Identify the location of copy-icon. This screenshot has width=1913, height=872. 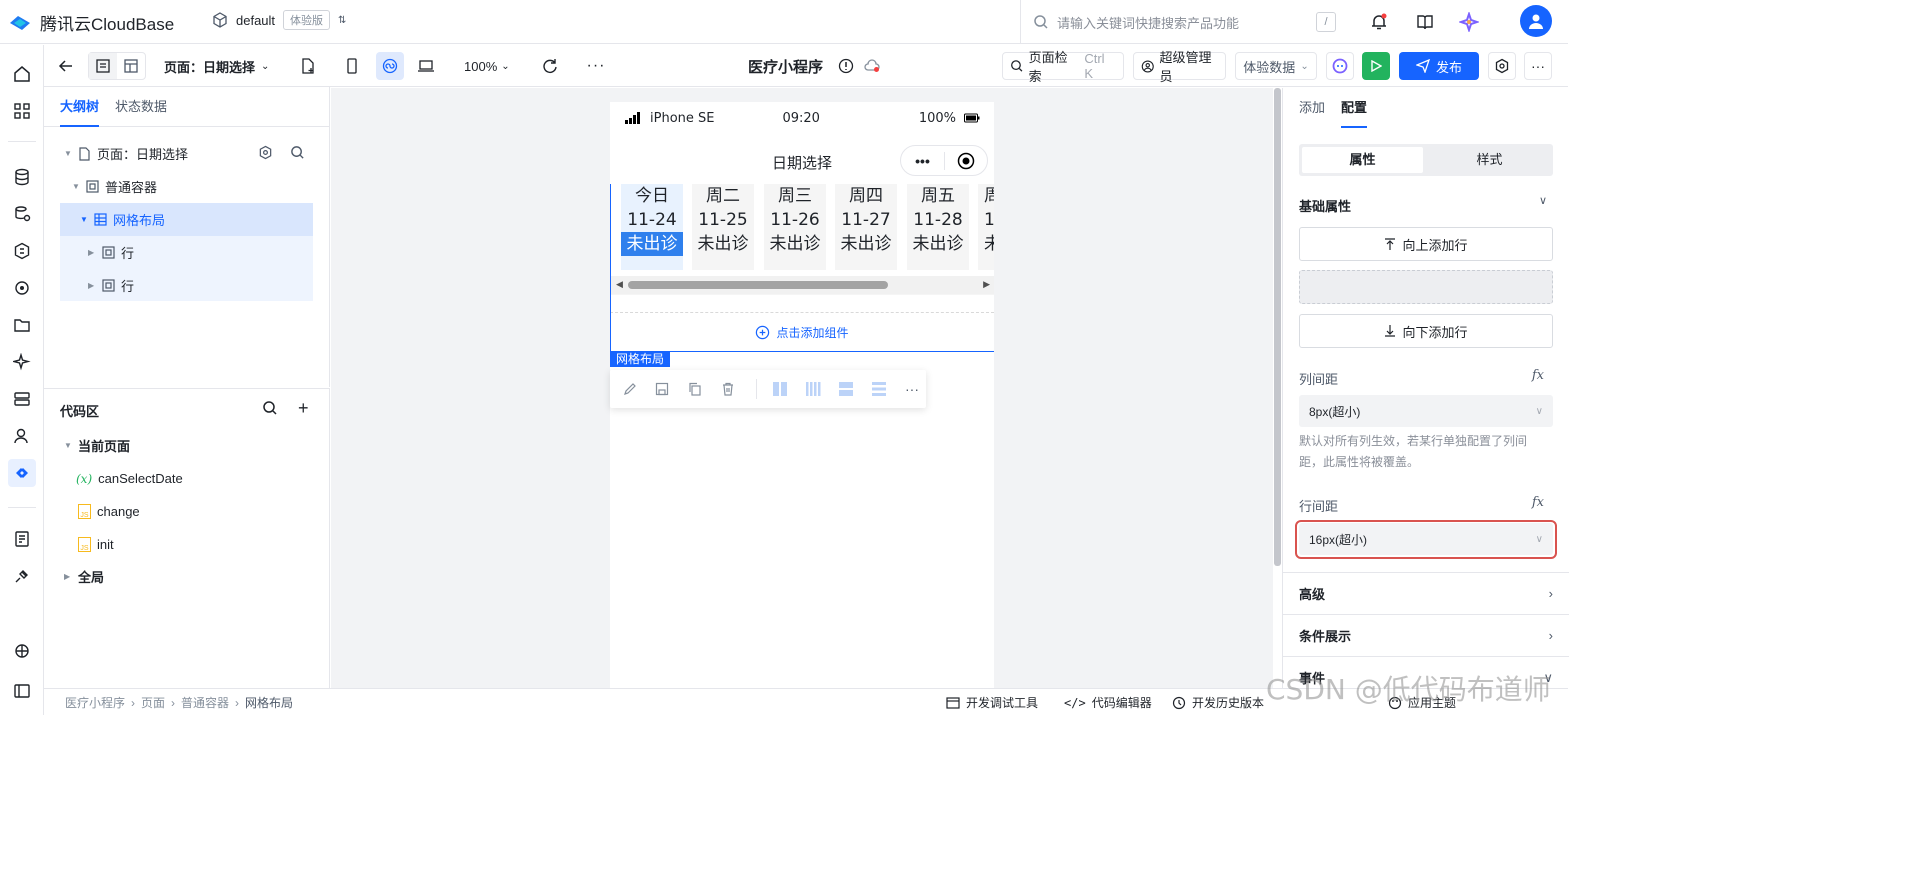
(695, 389).